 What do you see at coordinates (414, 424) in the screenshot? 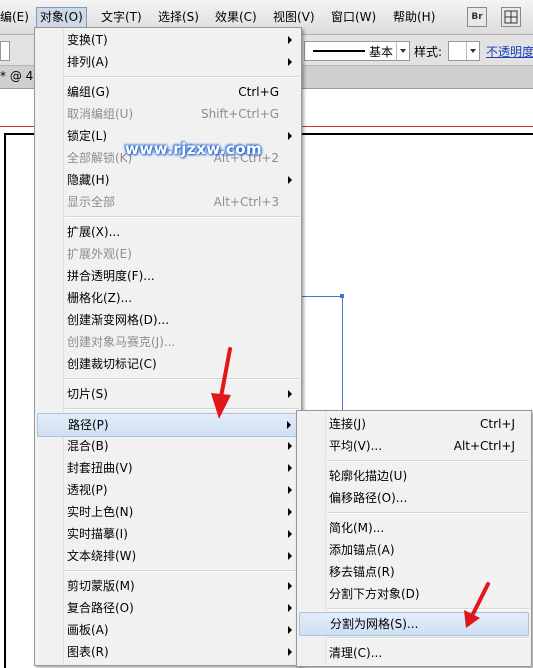
I see `menu-item-join: 连接(J) Ctrl+J` at bounding box center [414, 424].